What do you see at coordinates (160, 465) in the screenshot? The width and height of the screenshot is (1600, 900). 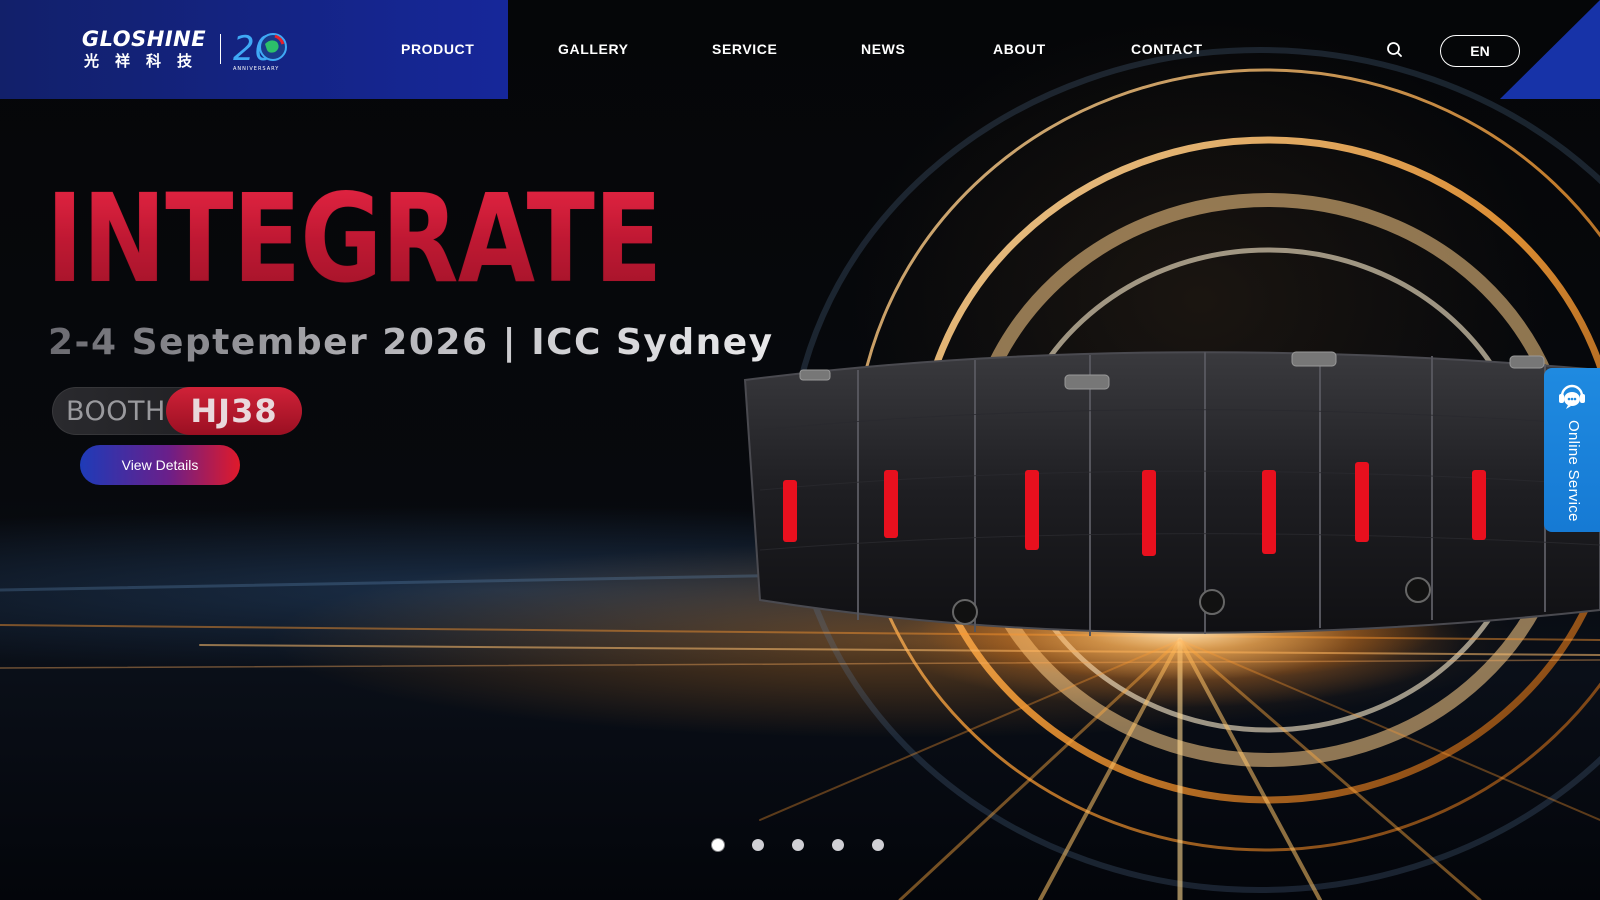 I see `view-details-button: View Details` at bounding box center [160, 465].